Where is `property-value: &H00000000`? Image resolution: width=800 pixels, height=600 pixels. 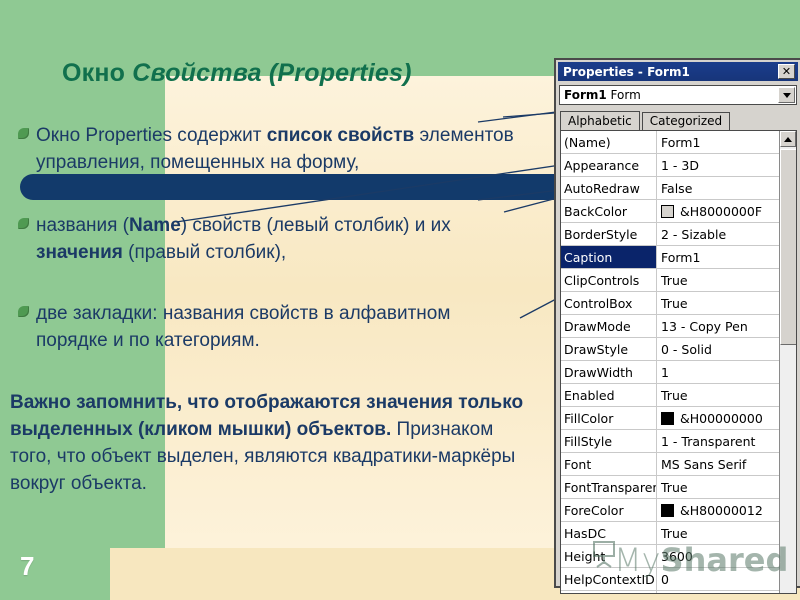
property-value: &H00000000 is located at coordinates (718, 418).